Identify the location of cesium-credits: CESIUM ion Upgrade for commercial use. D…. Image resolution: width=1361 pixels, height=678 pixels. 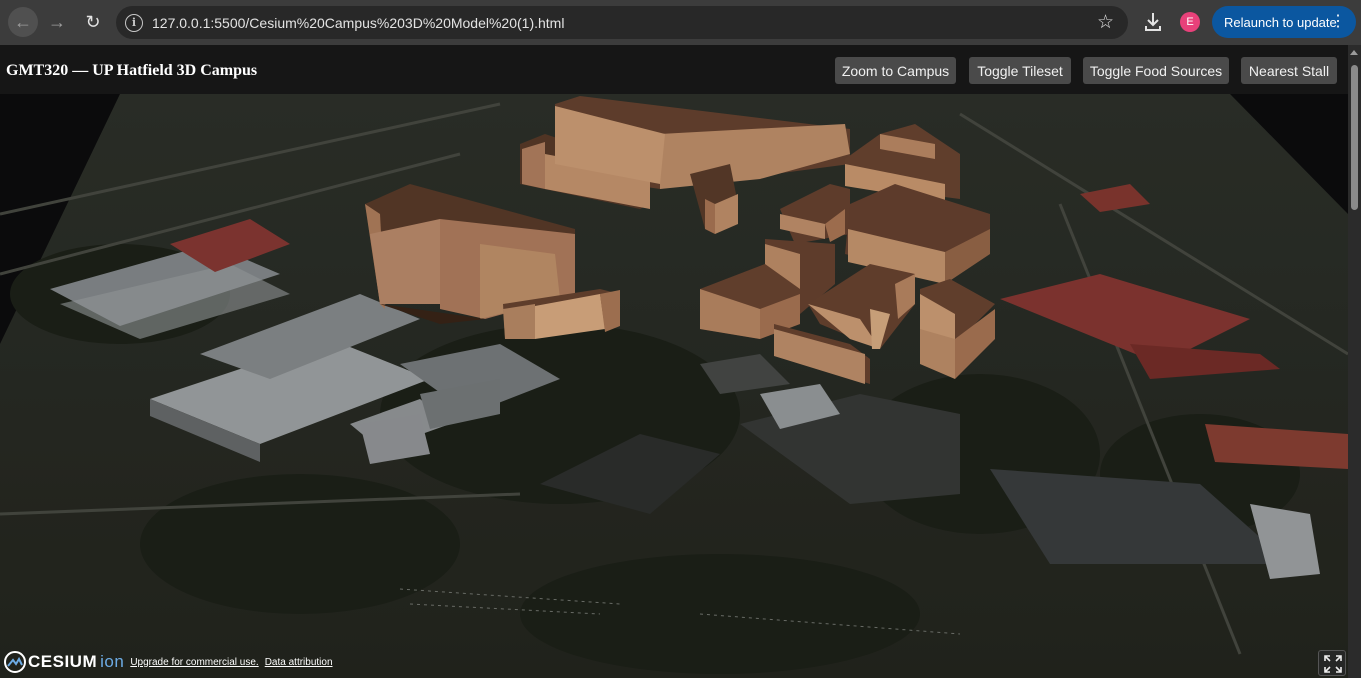
(168, 662).